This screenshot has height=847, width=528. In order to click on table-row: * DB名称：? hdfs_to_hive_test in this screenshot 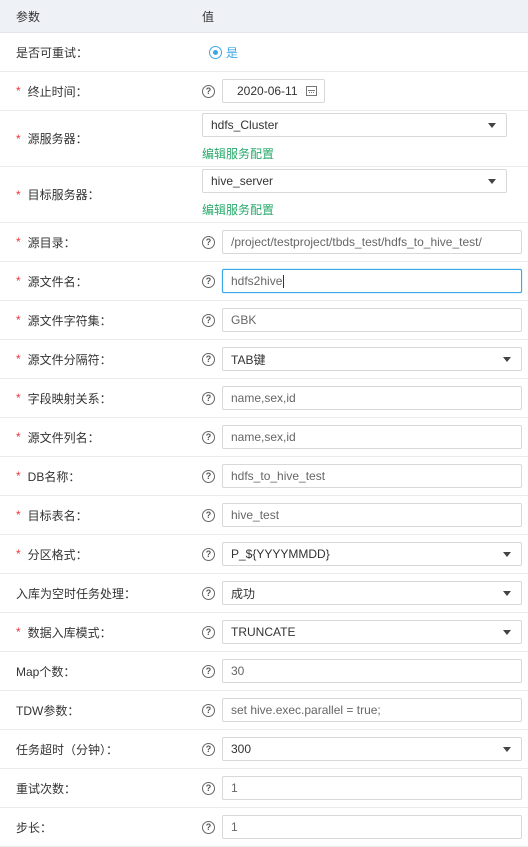, I will do `click(264, 476)`.